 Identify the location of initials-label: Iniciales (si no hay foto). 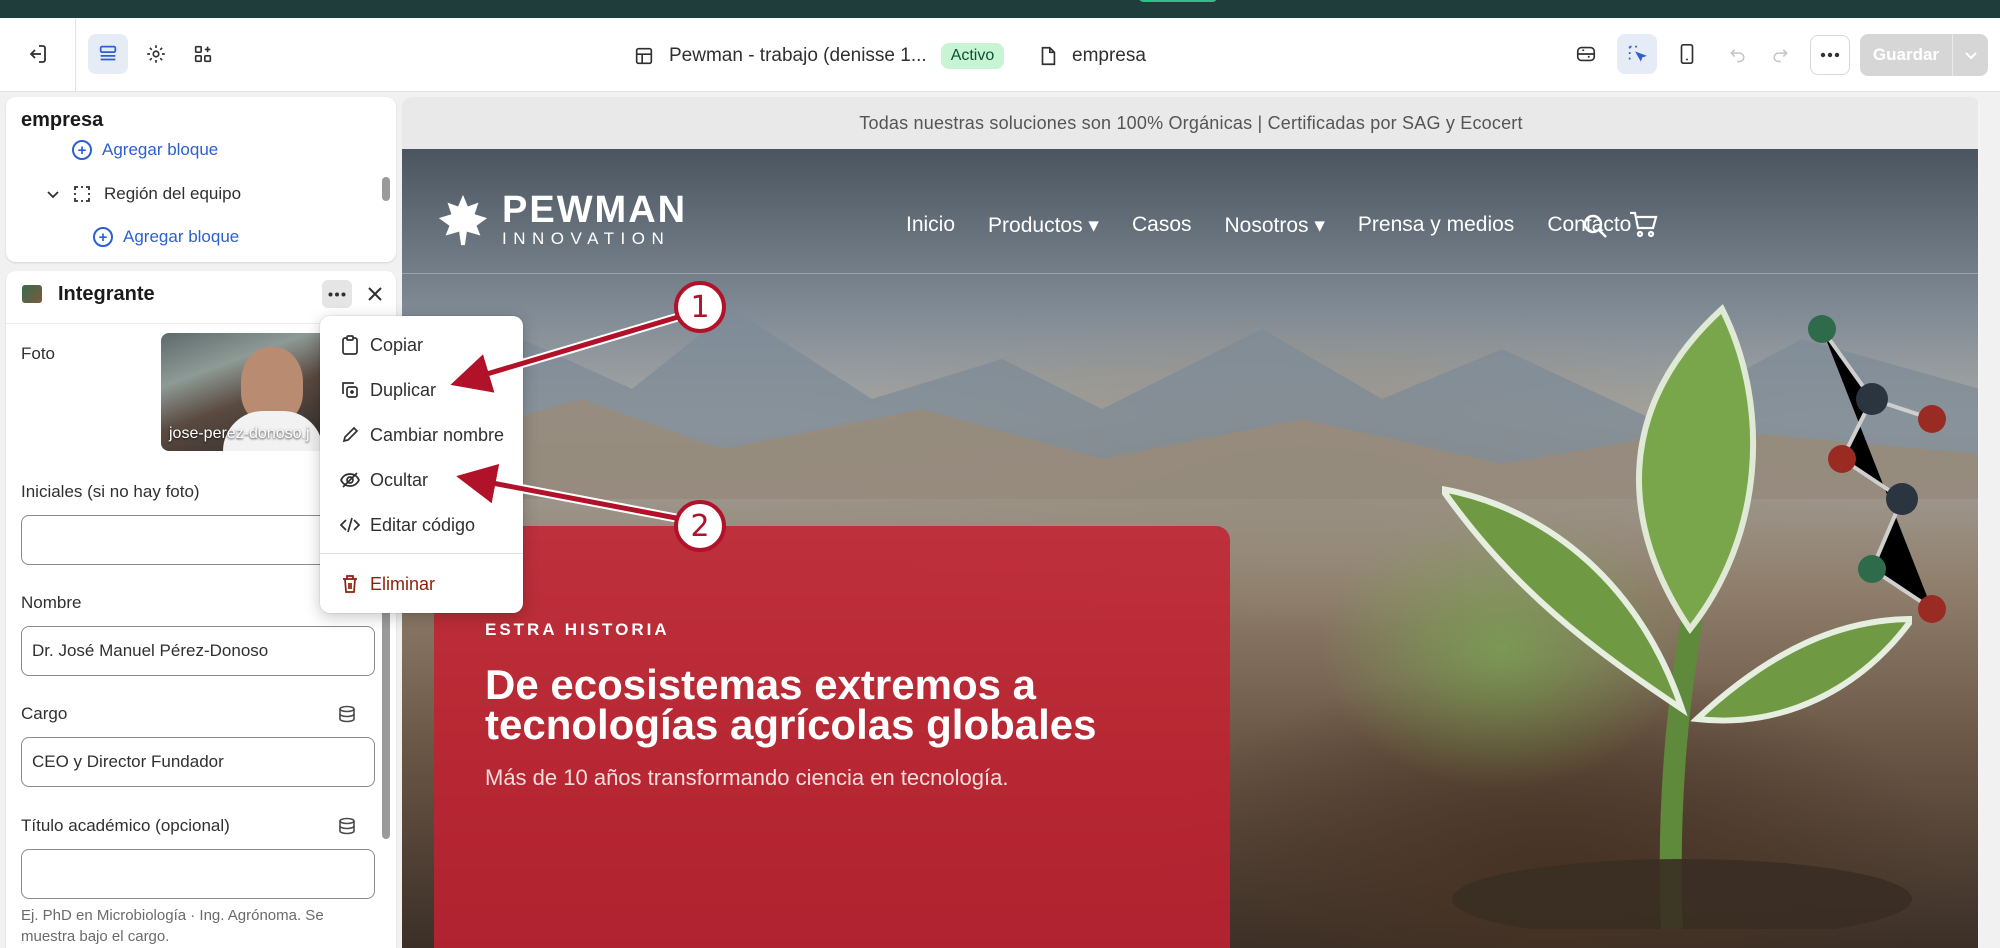
(110, 491).